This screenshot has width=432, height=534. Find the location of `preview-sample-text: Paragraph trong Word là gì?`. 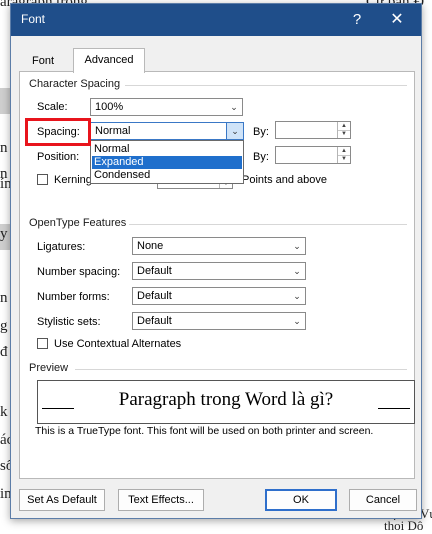

preview-sample-text: Paragraph trong Word là gì? is located at coordinates (226, 399).